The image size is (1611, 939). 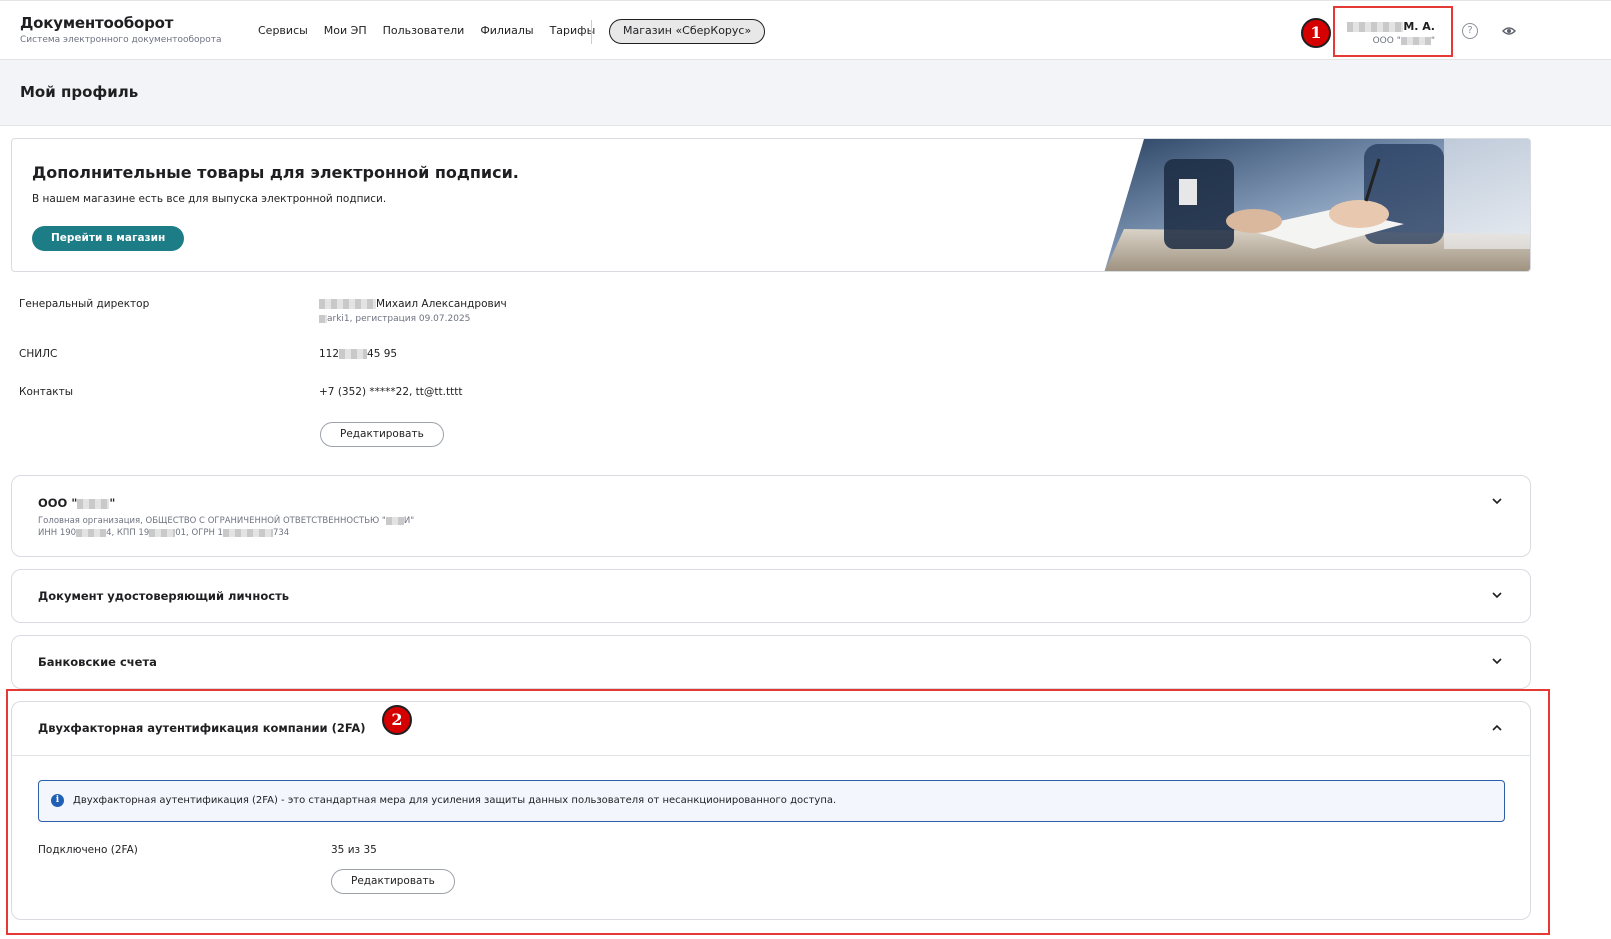 I want to click on user-name: М. А., so click(x=1391, y=26).